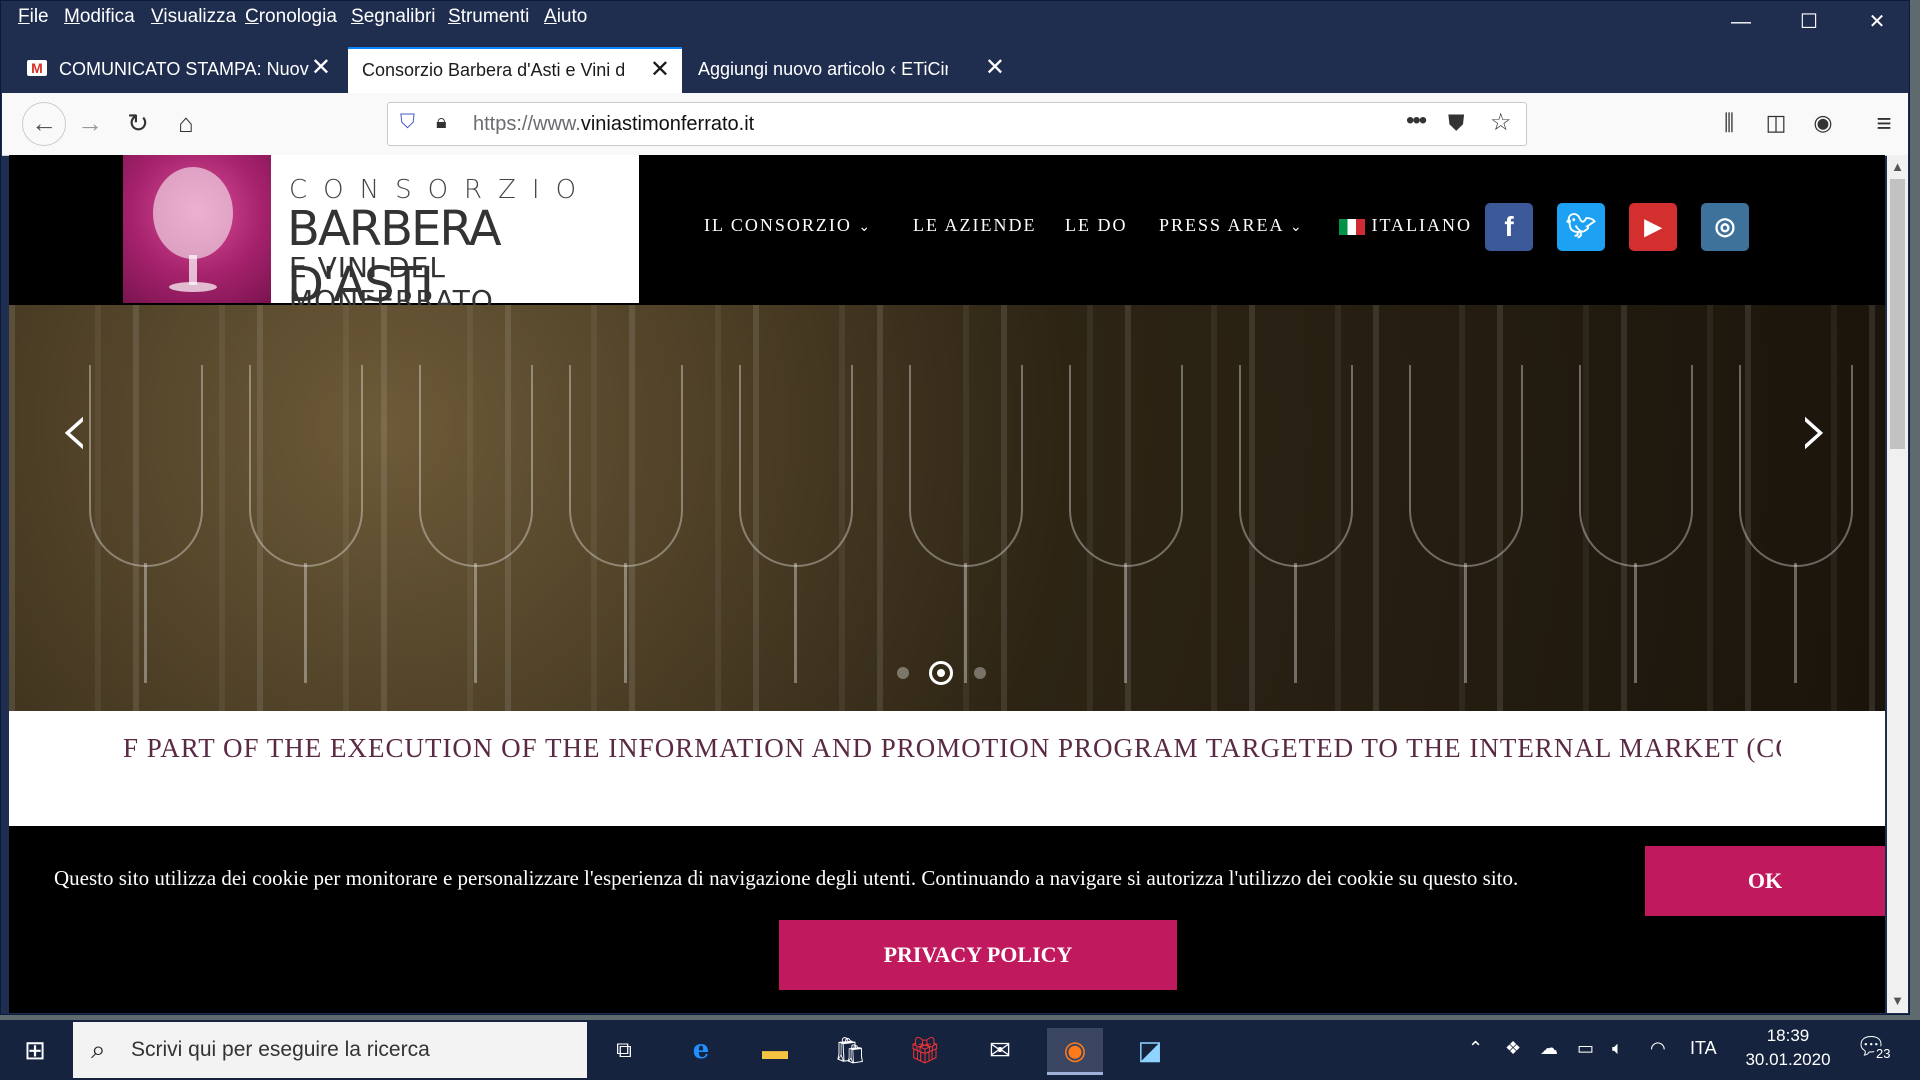 The width and height of the screenshot is (1920, 1080). What do you see at coordinates (1000, 1050) in the screenshot?
I see `mail-icon: ✉` at bounding box center [1000, 1050].